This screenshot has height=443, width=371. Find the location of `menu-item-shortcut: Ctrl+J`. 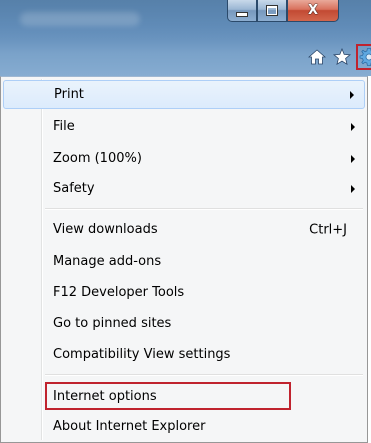

menu-item-shortcut: Ctrl+J is located at coordinates (328, 229).